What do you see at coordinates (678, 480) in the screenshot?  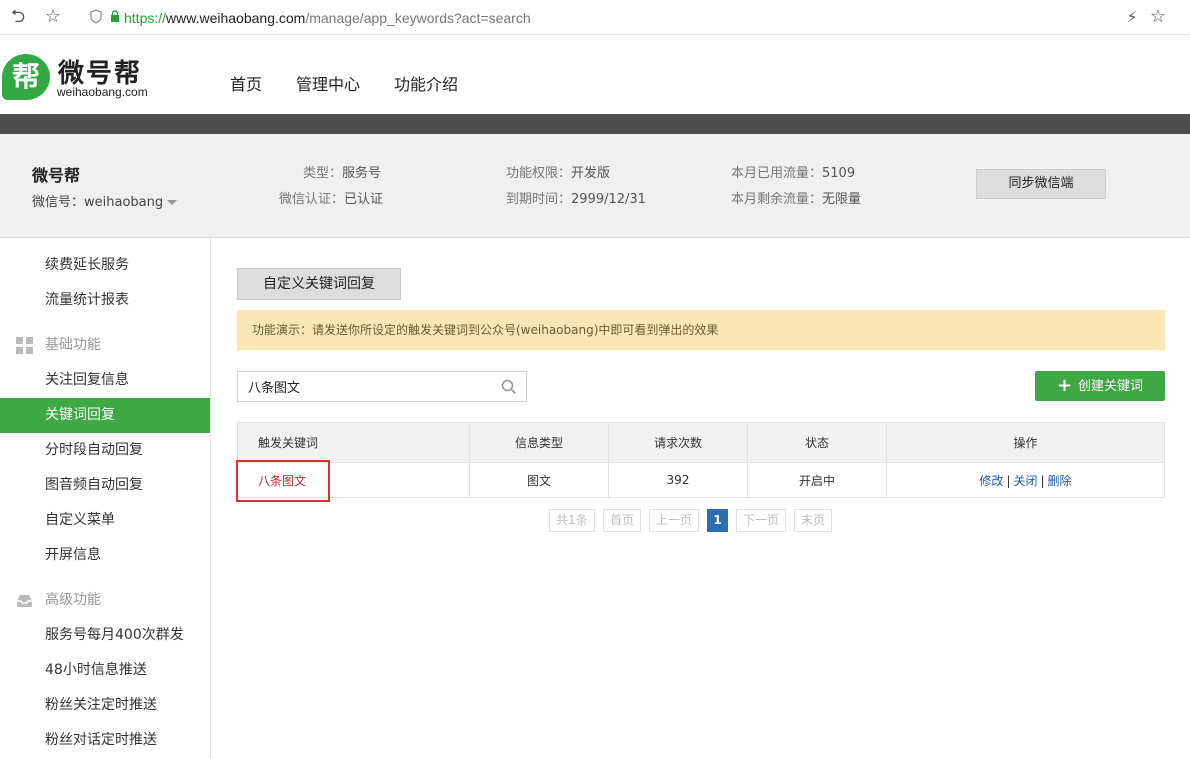 I see `count-cell: 392` at bounding box center [678, 480].